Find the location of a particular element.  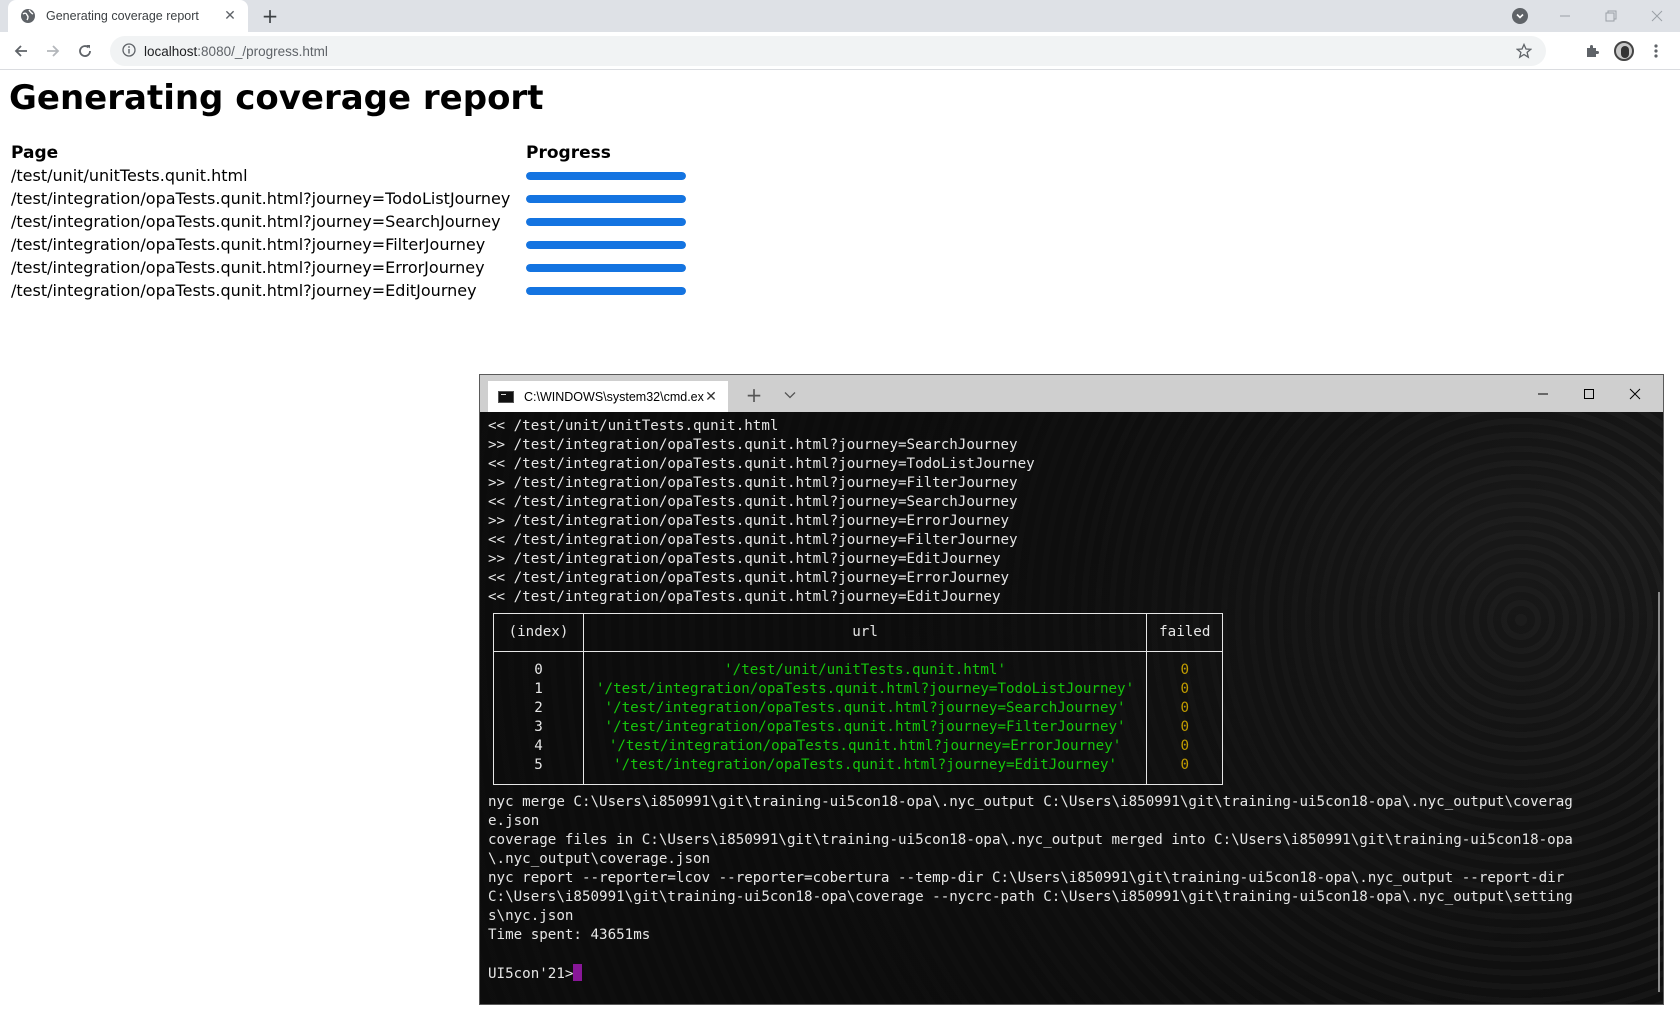

window-minimize-icon is located at coordinates (1565, 16).